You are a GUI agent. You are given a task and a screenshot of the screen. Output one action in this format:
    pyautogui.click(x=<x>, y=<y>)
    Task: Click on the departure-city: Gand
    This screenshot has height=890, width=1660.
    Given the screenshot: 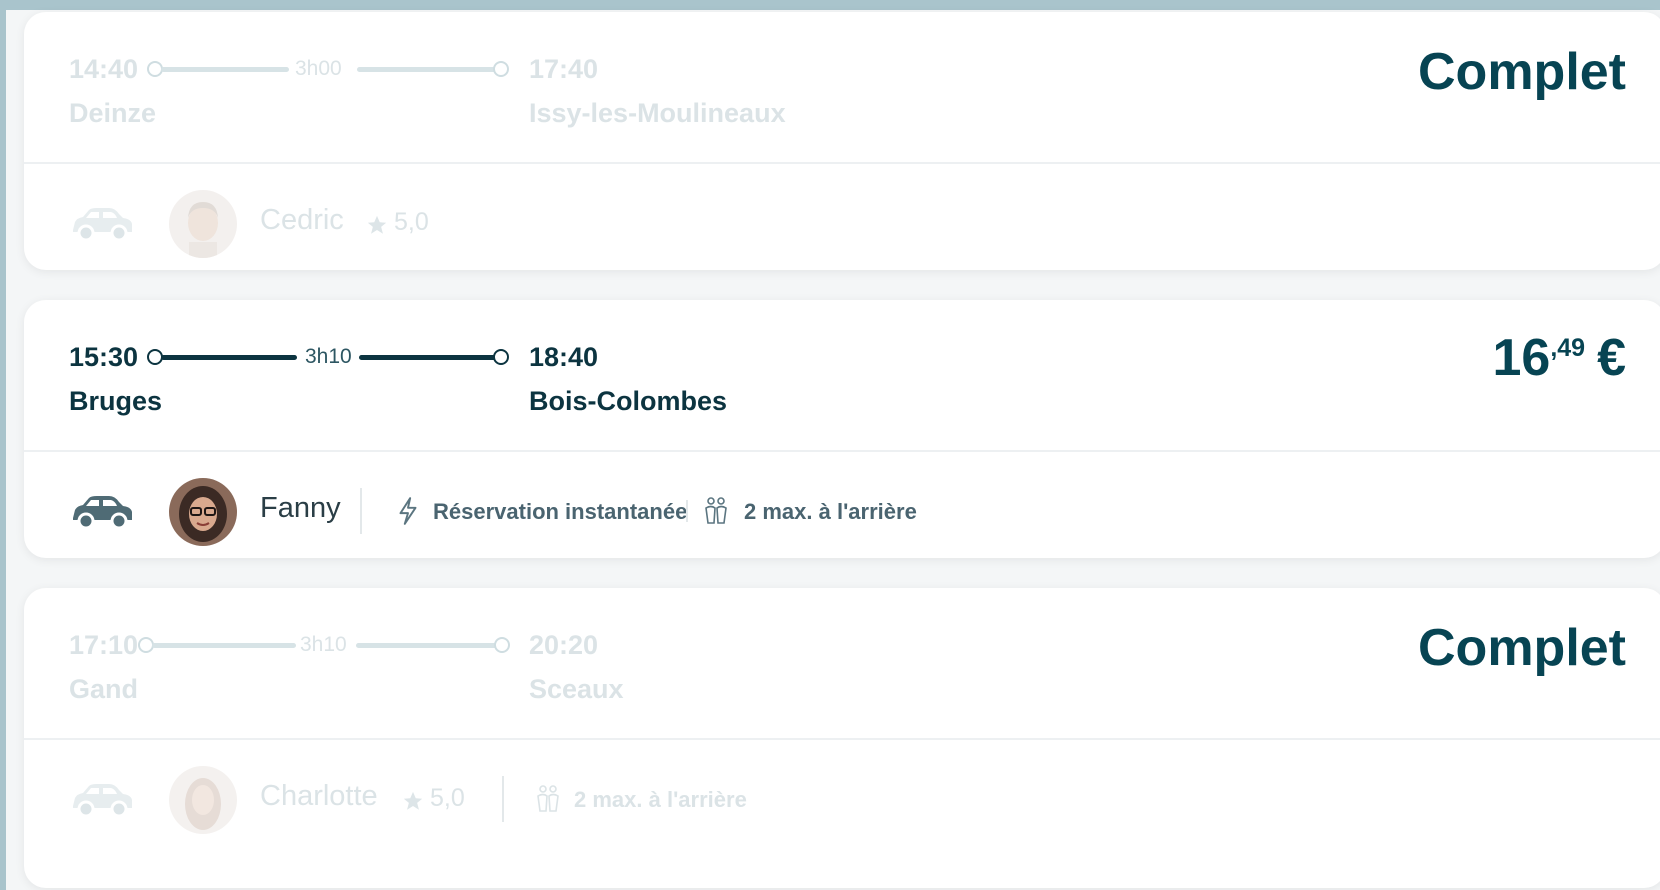 What is the action you would take?
    pyautogui.click(x=104, y=689)
    